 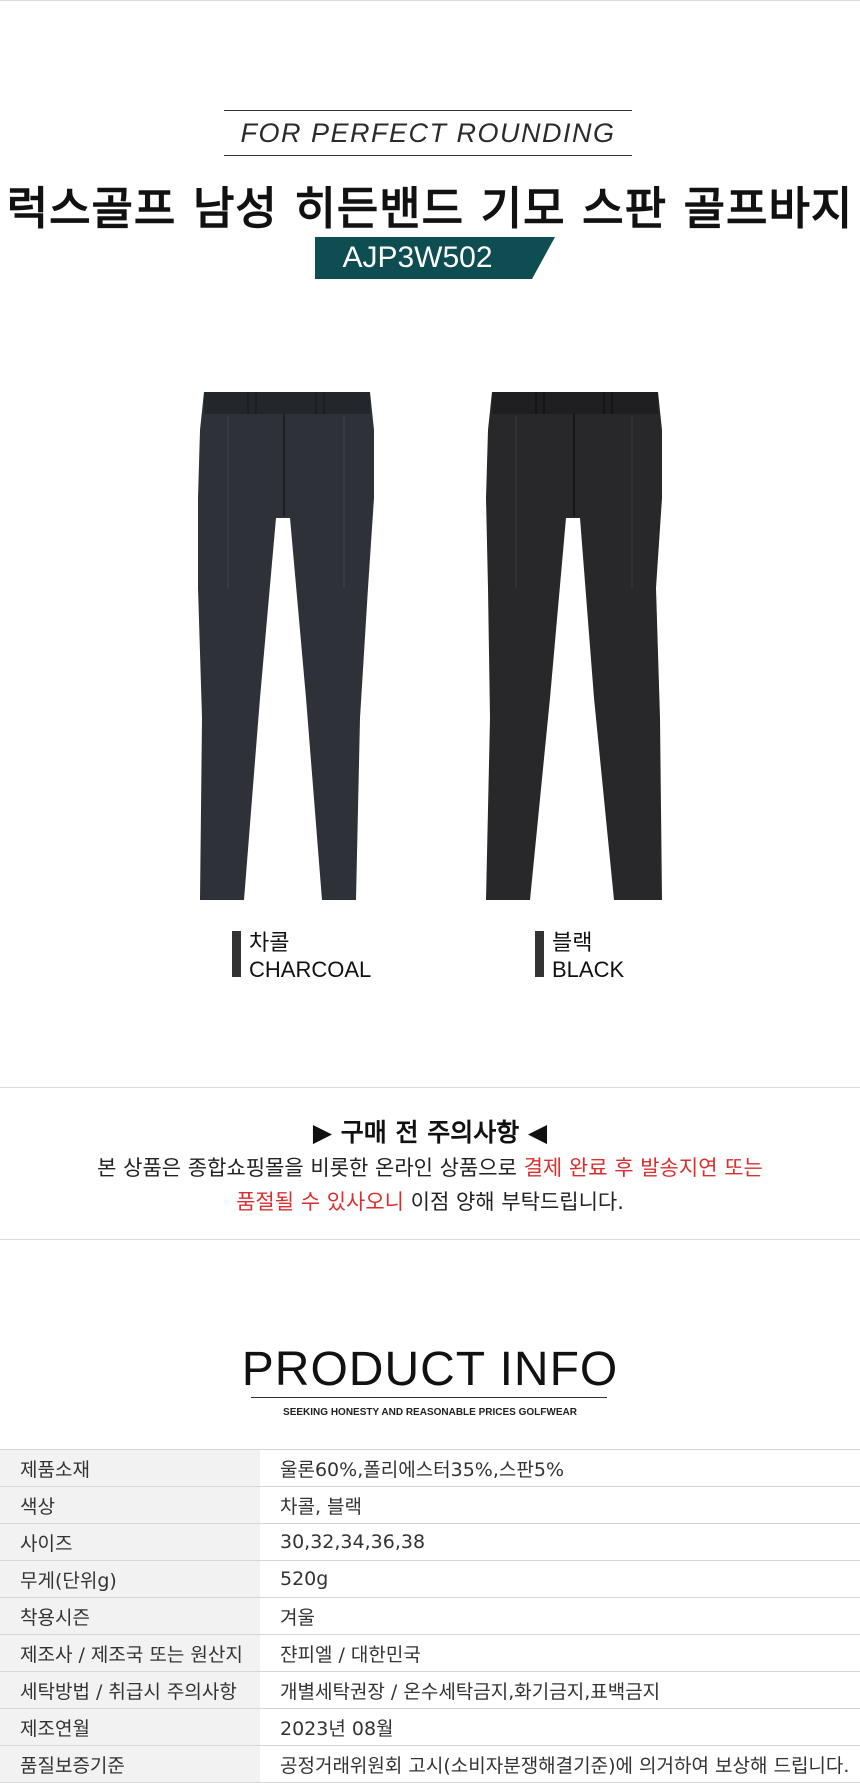 I want to click on color-label-black: 블랙 BLACK, so click(x=579, y=956).